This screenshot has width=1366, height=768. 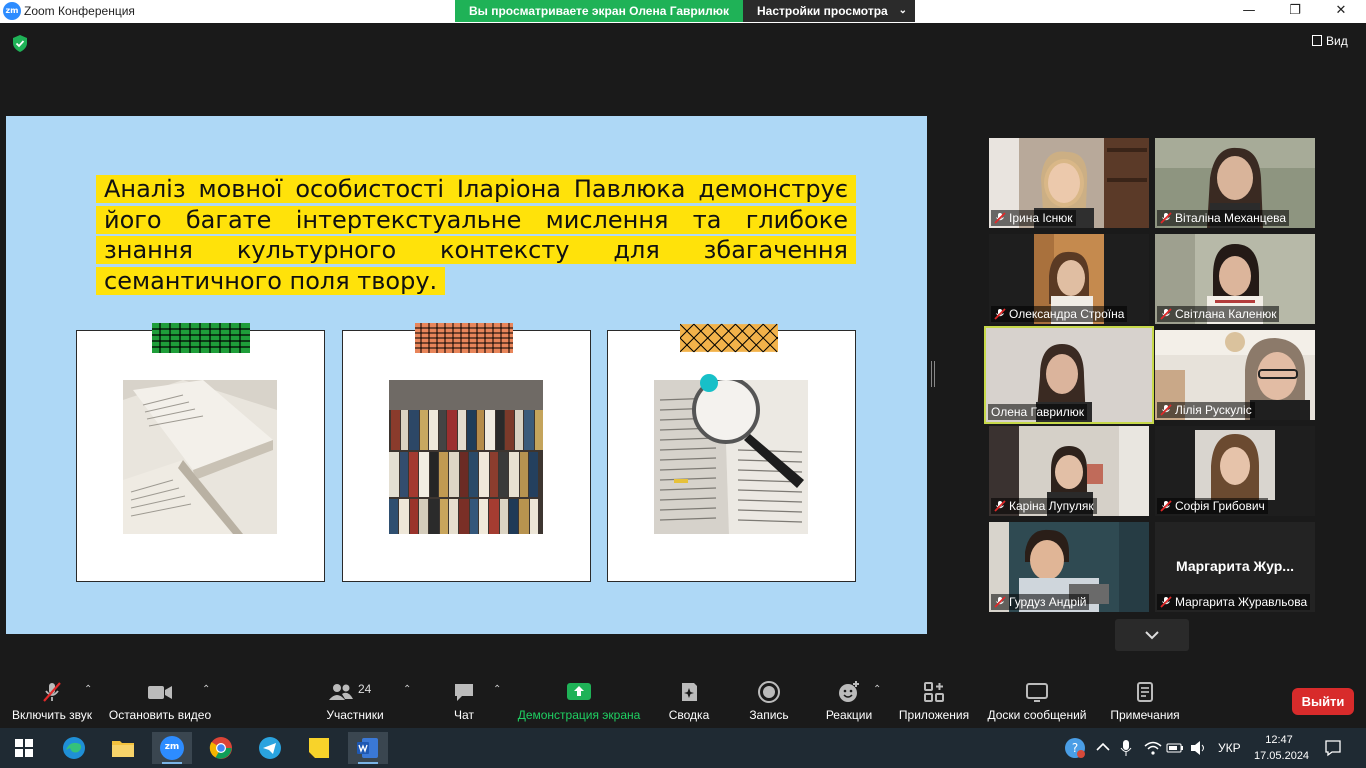 What do you see at coordinates (933, 374) in the screenshot?
I see `panel-splitter-handle` at bounding box center [933, 374].